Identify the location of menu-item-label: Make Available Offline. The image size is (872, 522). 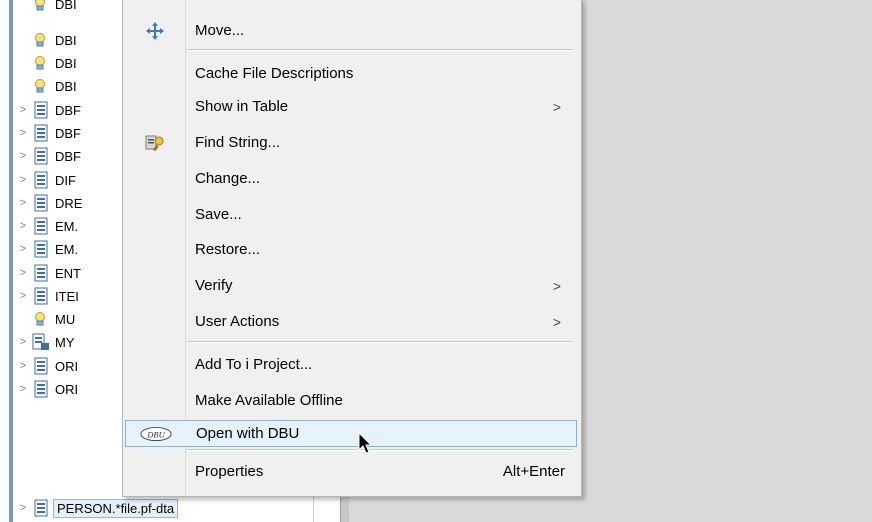
(269, 400).